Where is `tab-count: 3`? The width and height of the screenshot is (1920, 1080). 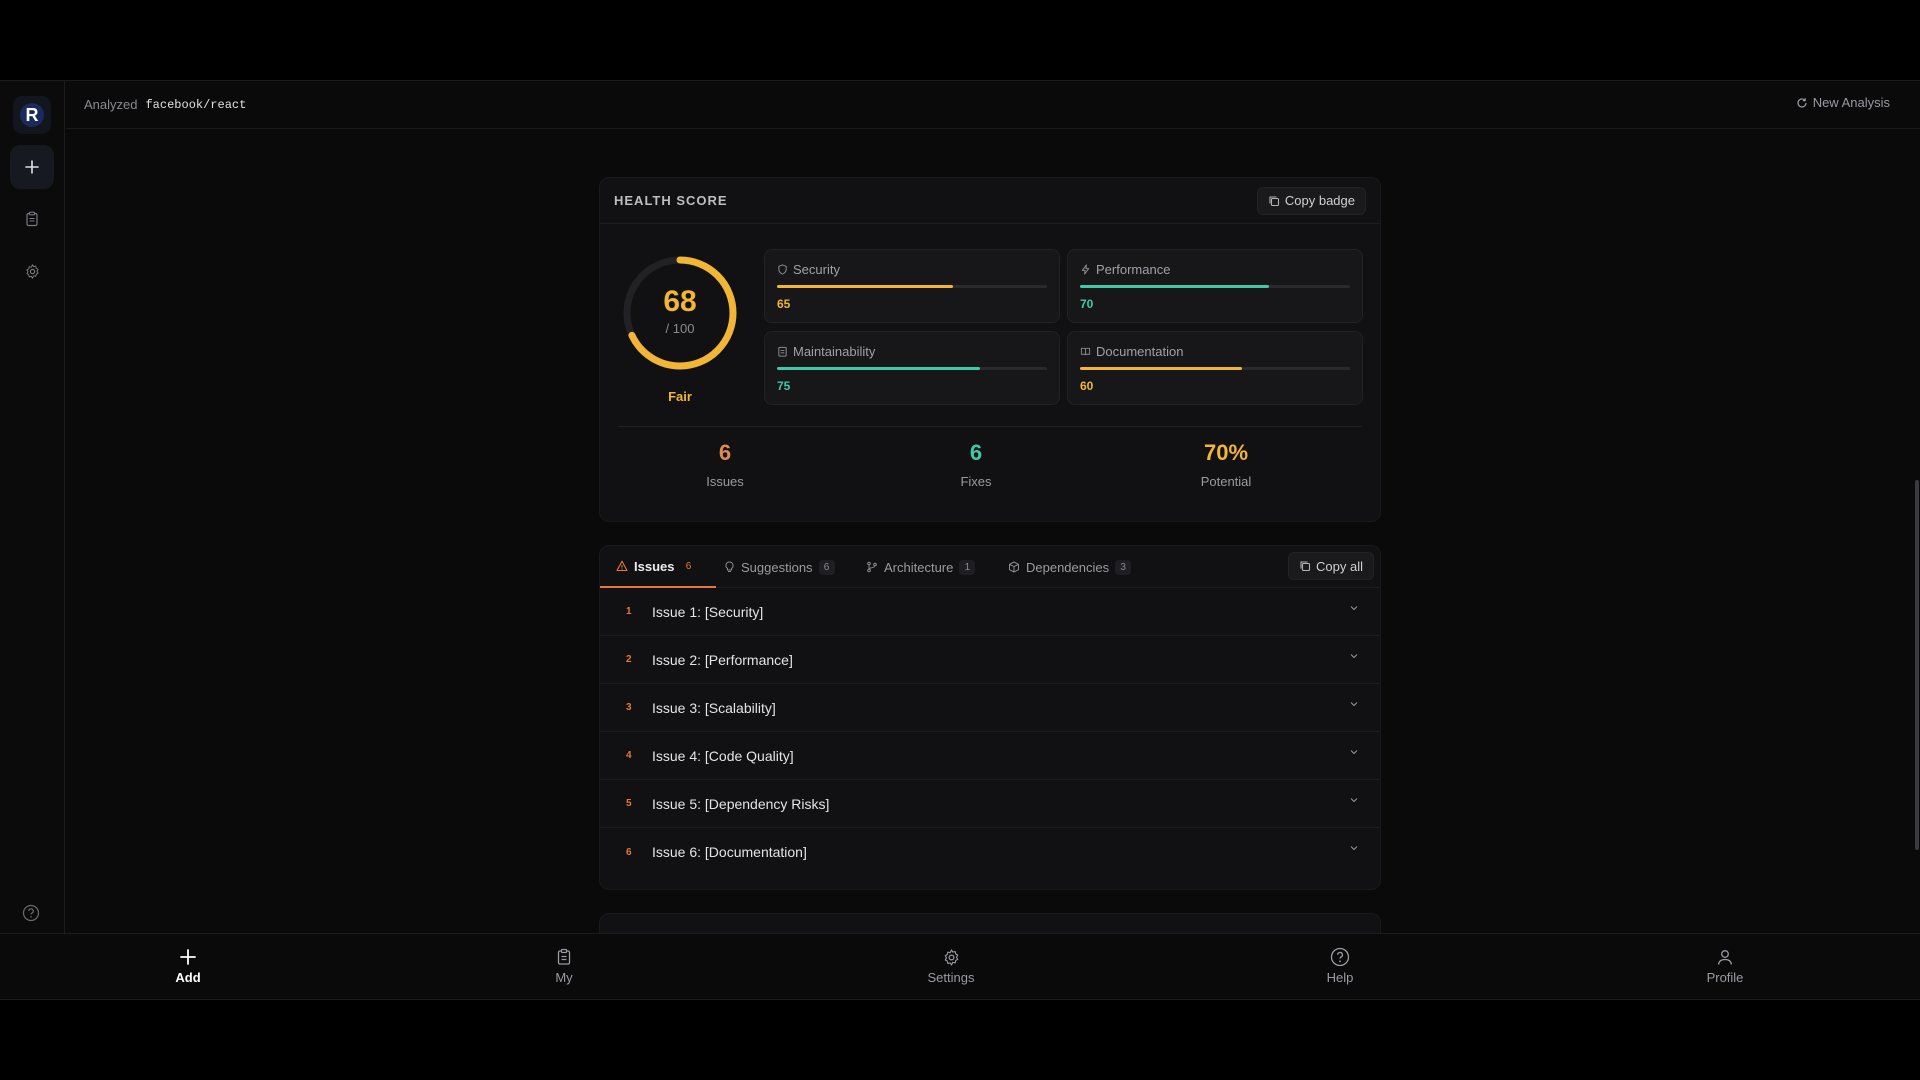
tab-count: 3 is located at coordinates (1123, 567).